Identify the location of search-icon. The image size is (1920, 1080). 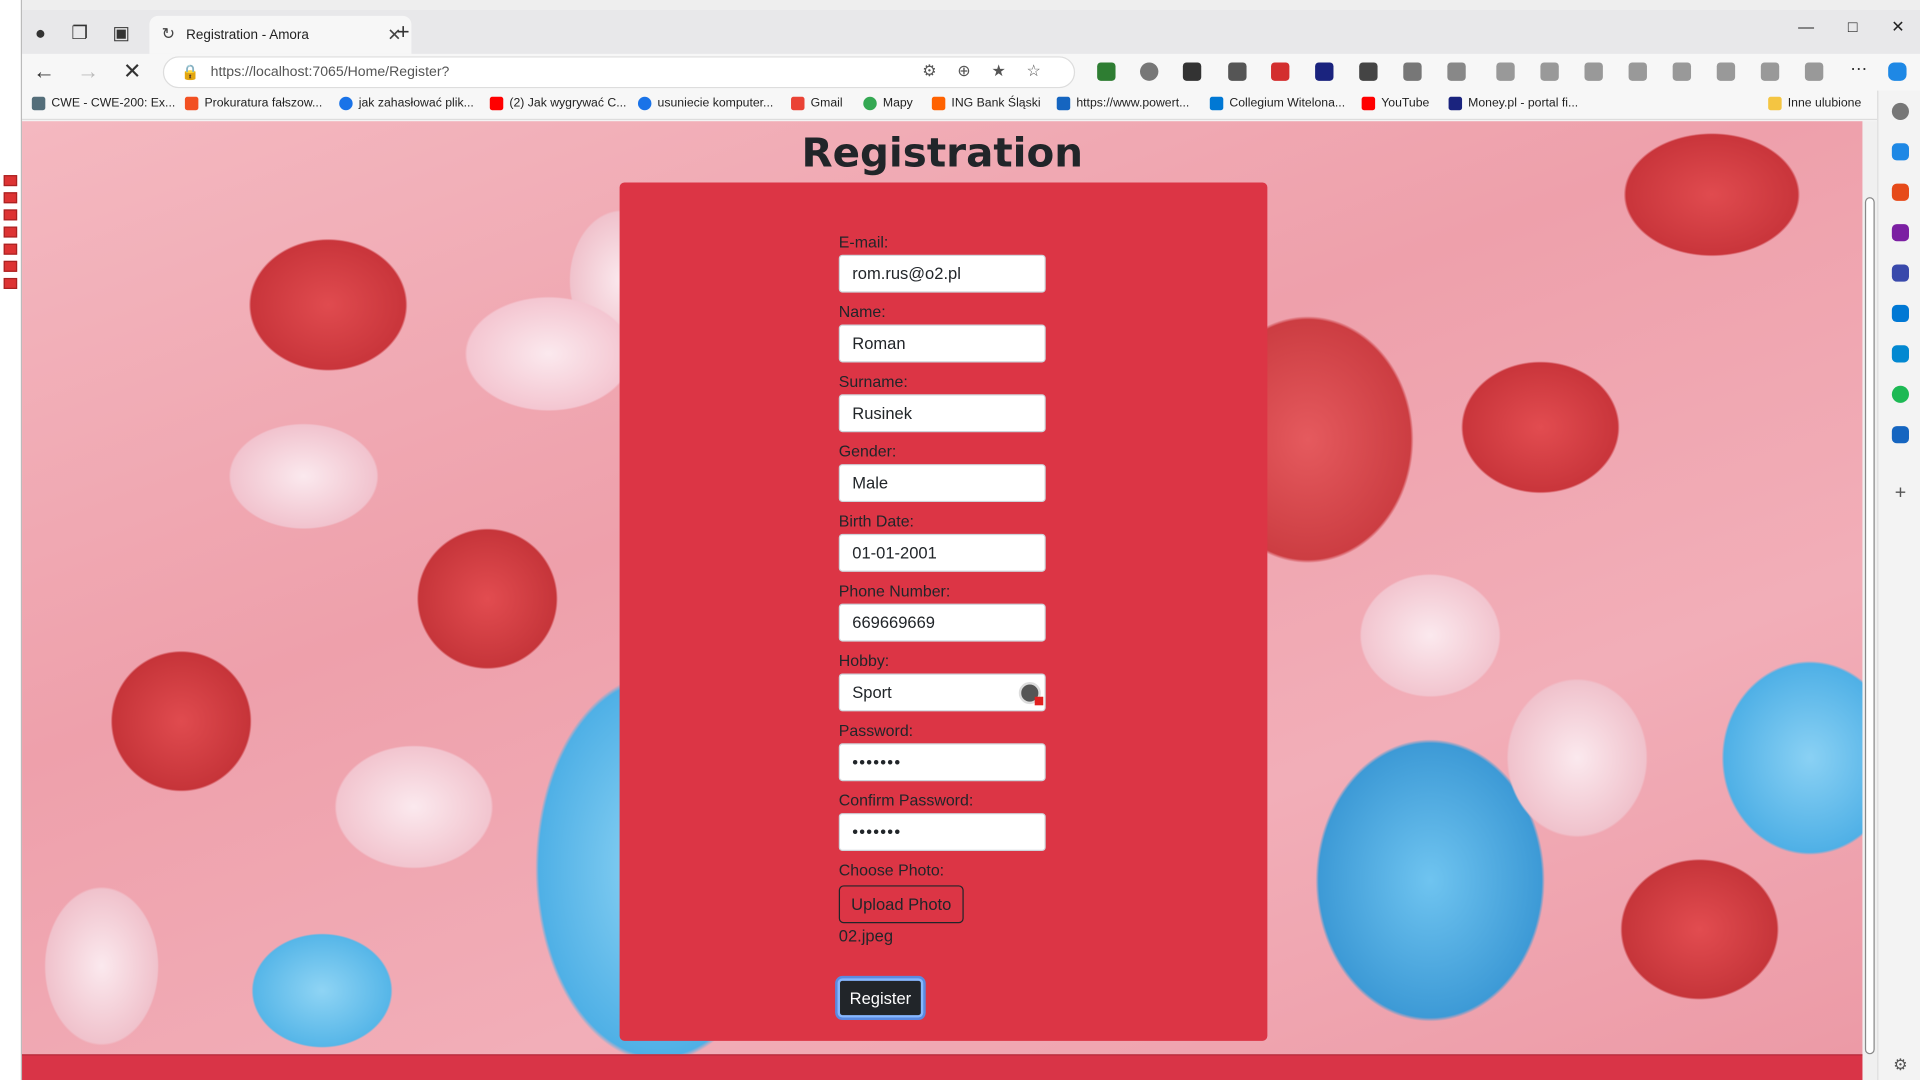
(1900, 111).